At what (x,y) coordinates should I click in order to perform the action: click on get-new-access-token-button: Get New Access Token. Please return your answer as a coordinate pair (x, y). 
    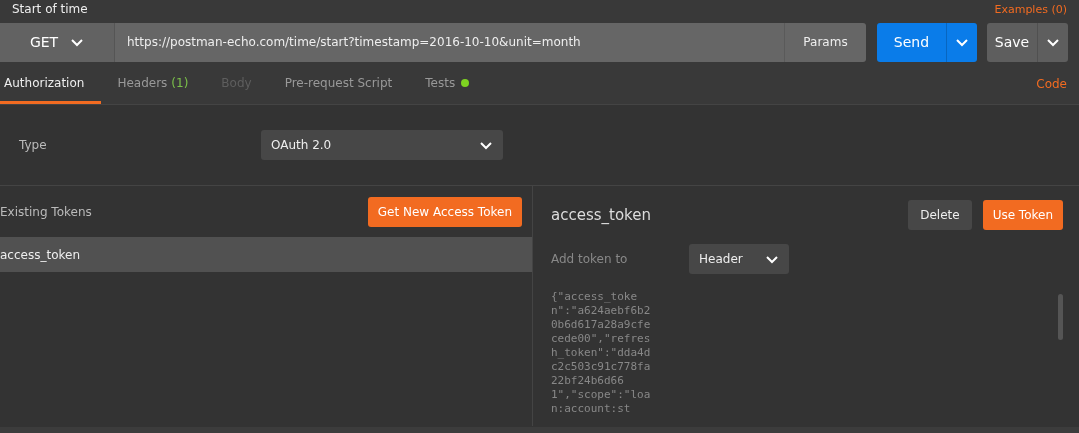
    Looking at the image, I should click on (444, 211).